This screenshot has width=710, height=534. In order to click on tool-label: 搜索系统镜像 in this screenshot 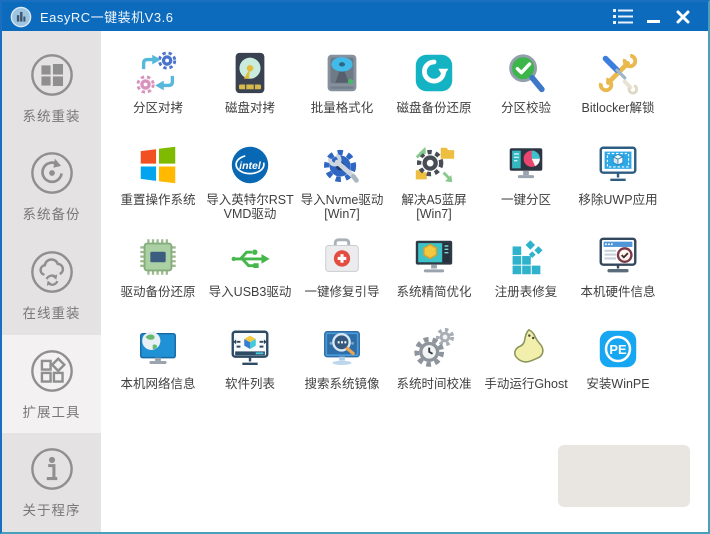, I will do `click(342, 384)`.